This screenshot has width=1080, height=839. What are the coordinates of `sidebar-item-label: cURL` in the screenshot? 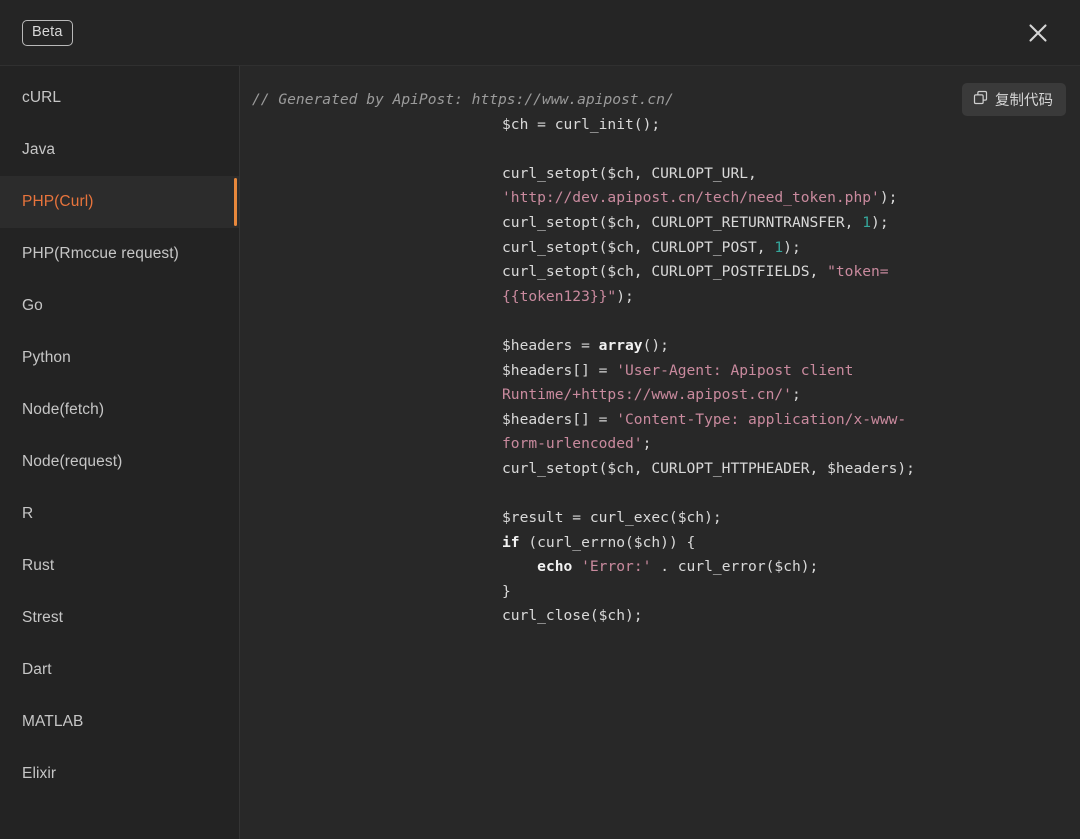 It's located at (42, 97).